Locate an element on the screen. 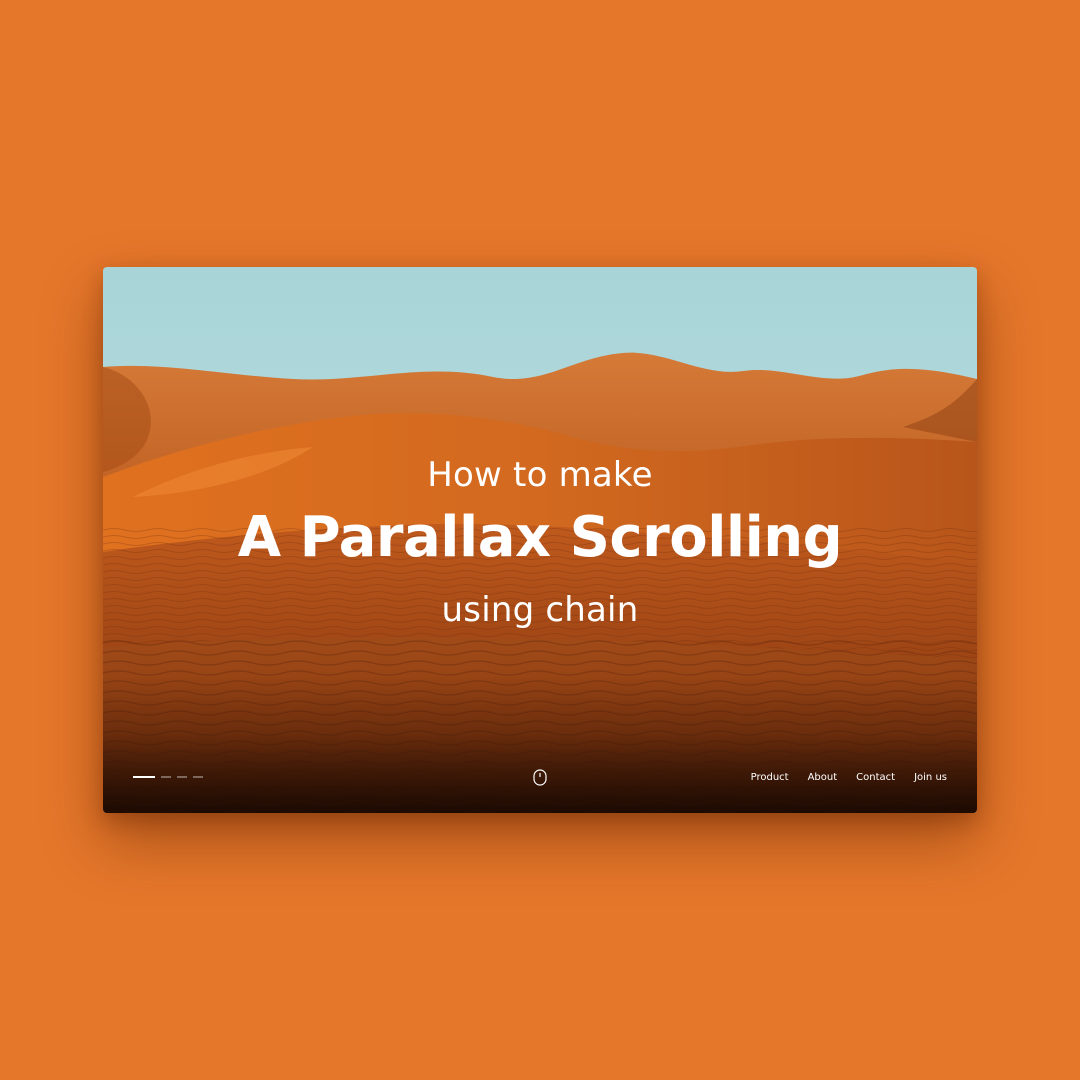  pager-dot-active is located at coordinates (144, 777).